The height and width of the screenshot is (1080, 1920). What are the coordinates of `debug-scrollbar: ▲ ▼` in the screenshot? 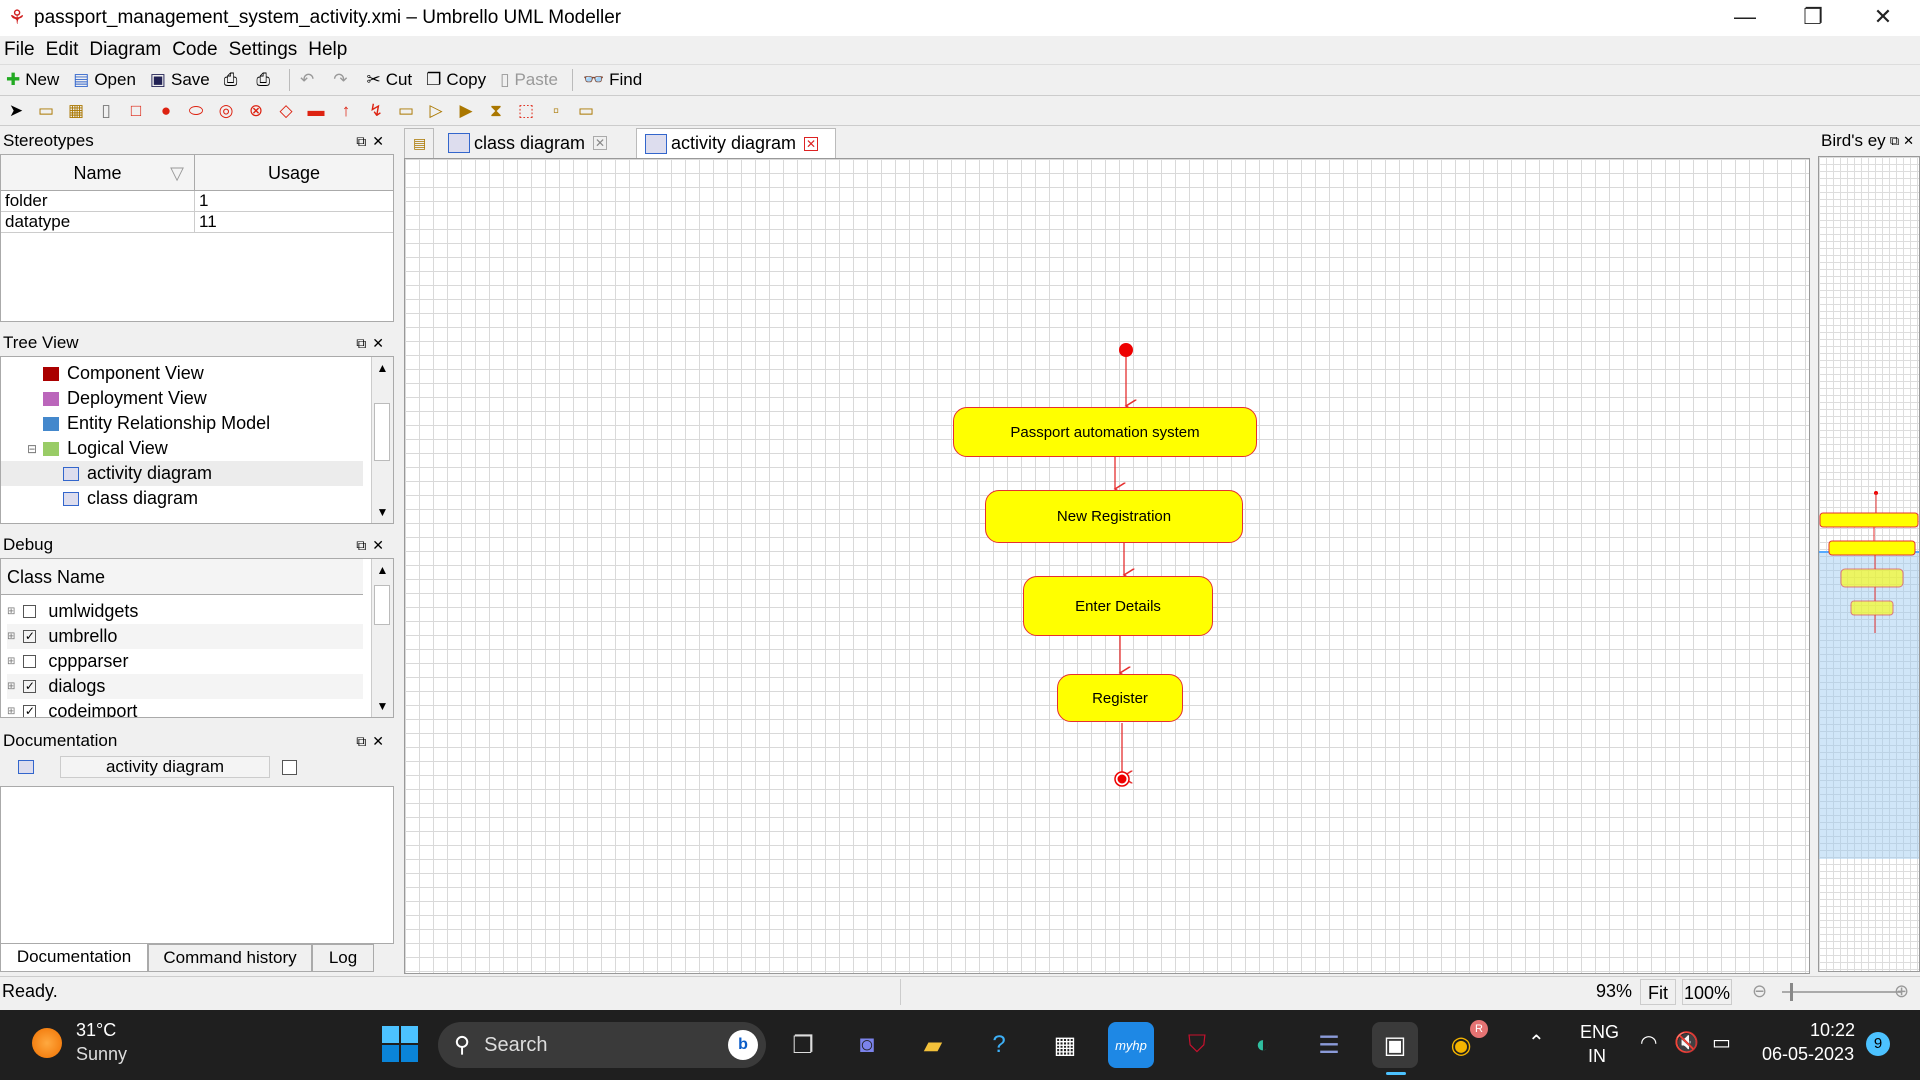 It's located at (382, 638).